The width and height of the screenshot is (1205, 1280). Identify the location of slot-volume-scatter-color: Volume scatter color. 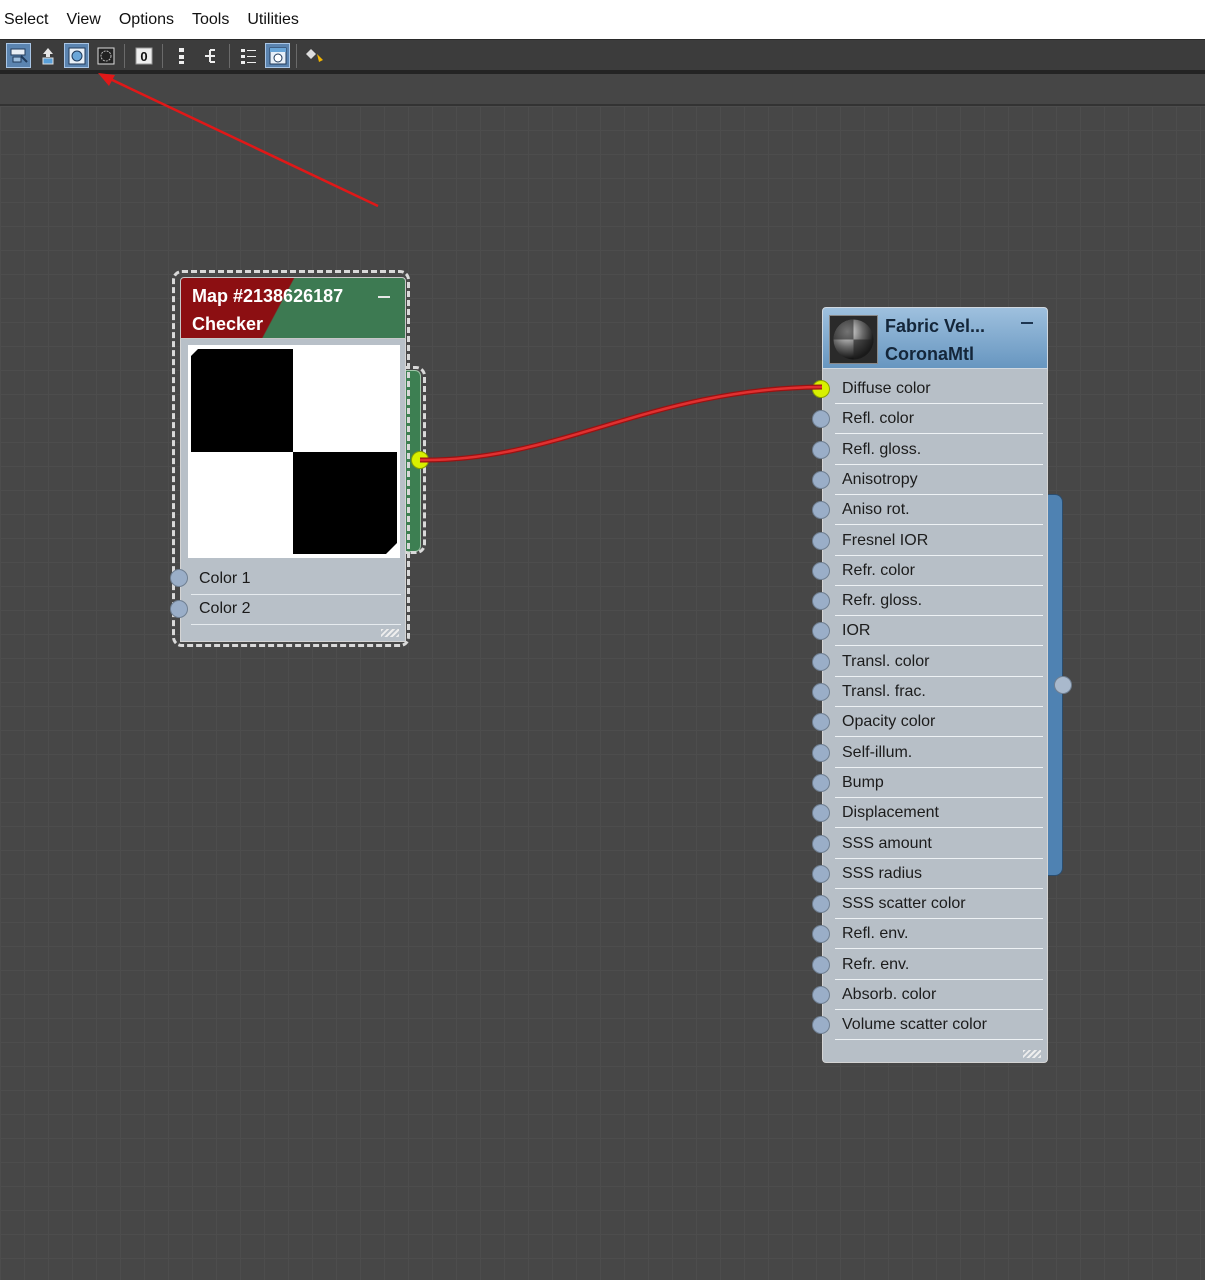
(933, 1025).